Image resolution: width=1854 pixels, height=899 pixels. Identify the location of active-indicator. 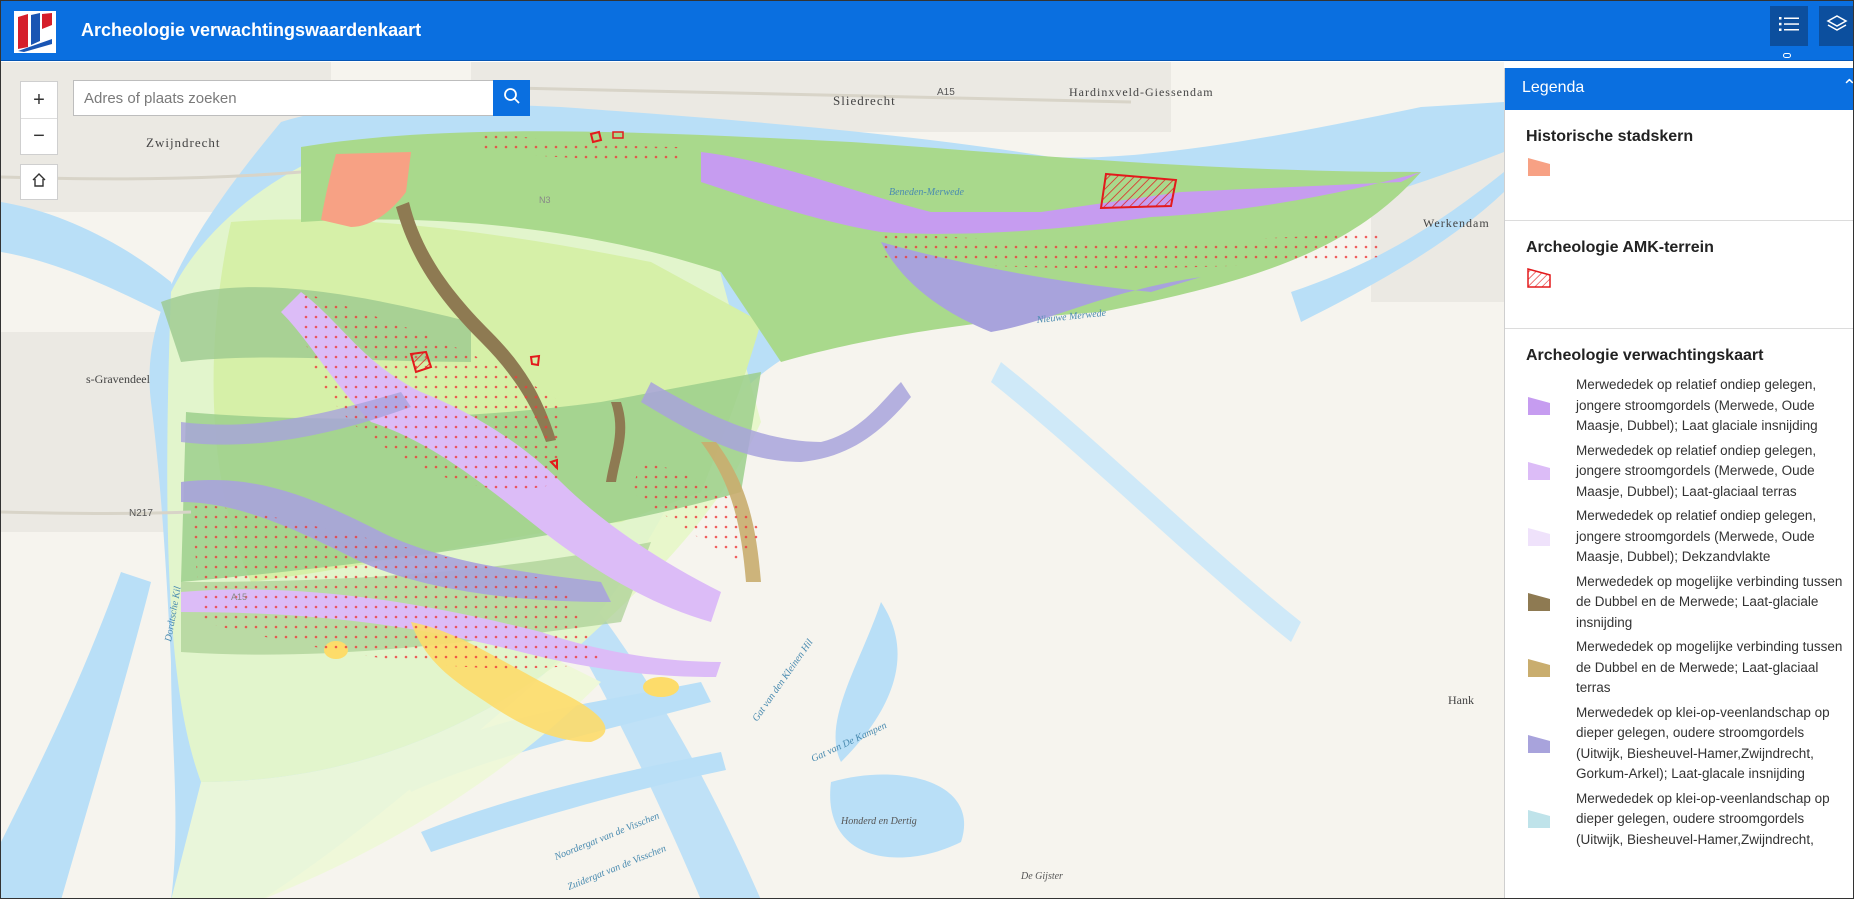
(1787, 55).